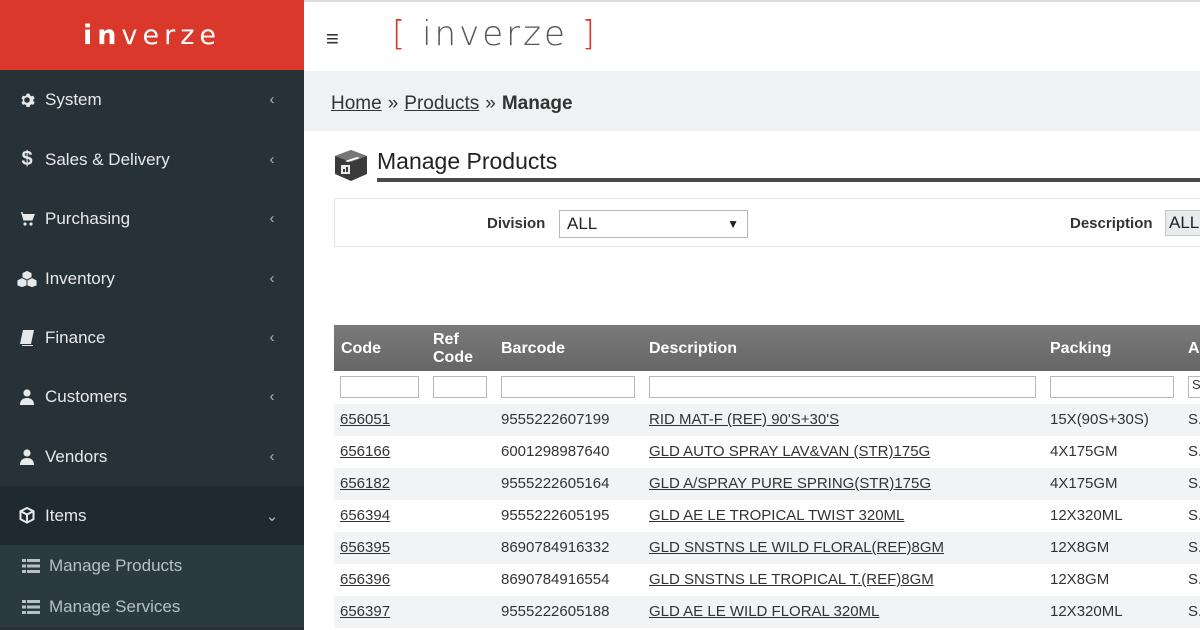  I want to click on hamburger-menu-icon: ≡, so click(332, 39).